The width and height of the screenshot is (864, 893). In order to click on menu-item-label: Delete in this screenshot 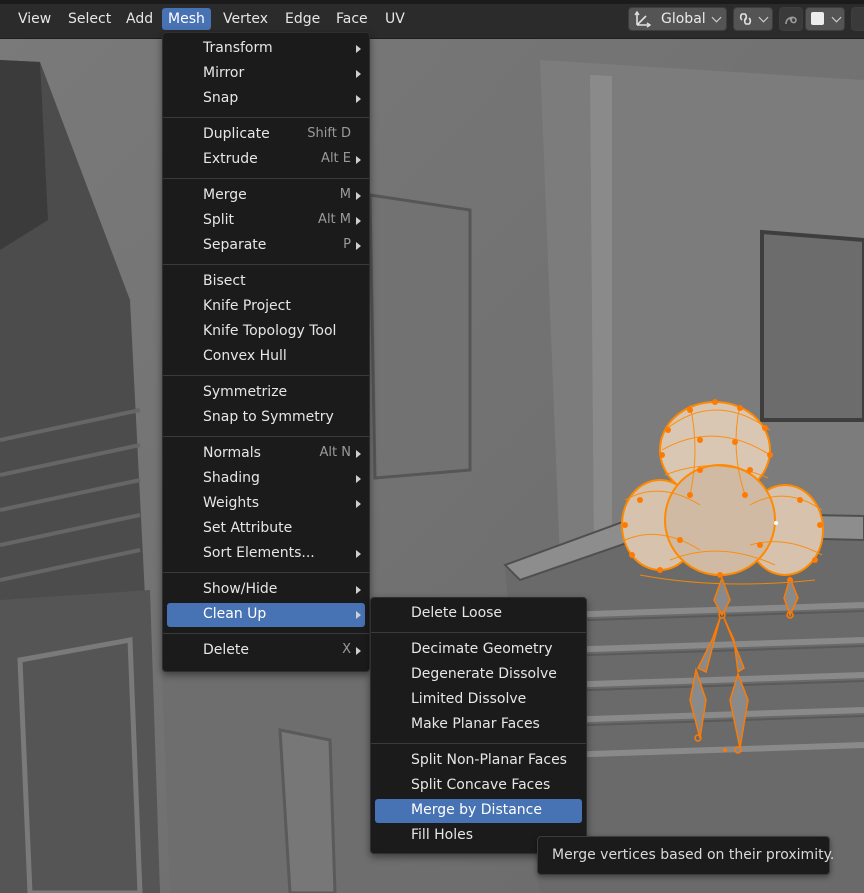, I will do `click(226, 650)`.